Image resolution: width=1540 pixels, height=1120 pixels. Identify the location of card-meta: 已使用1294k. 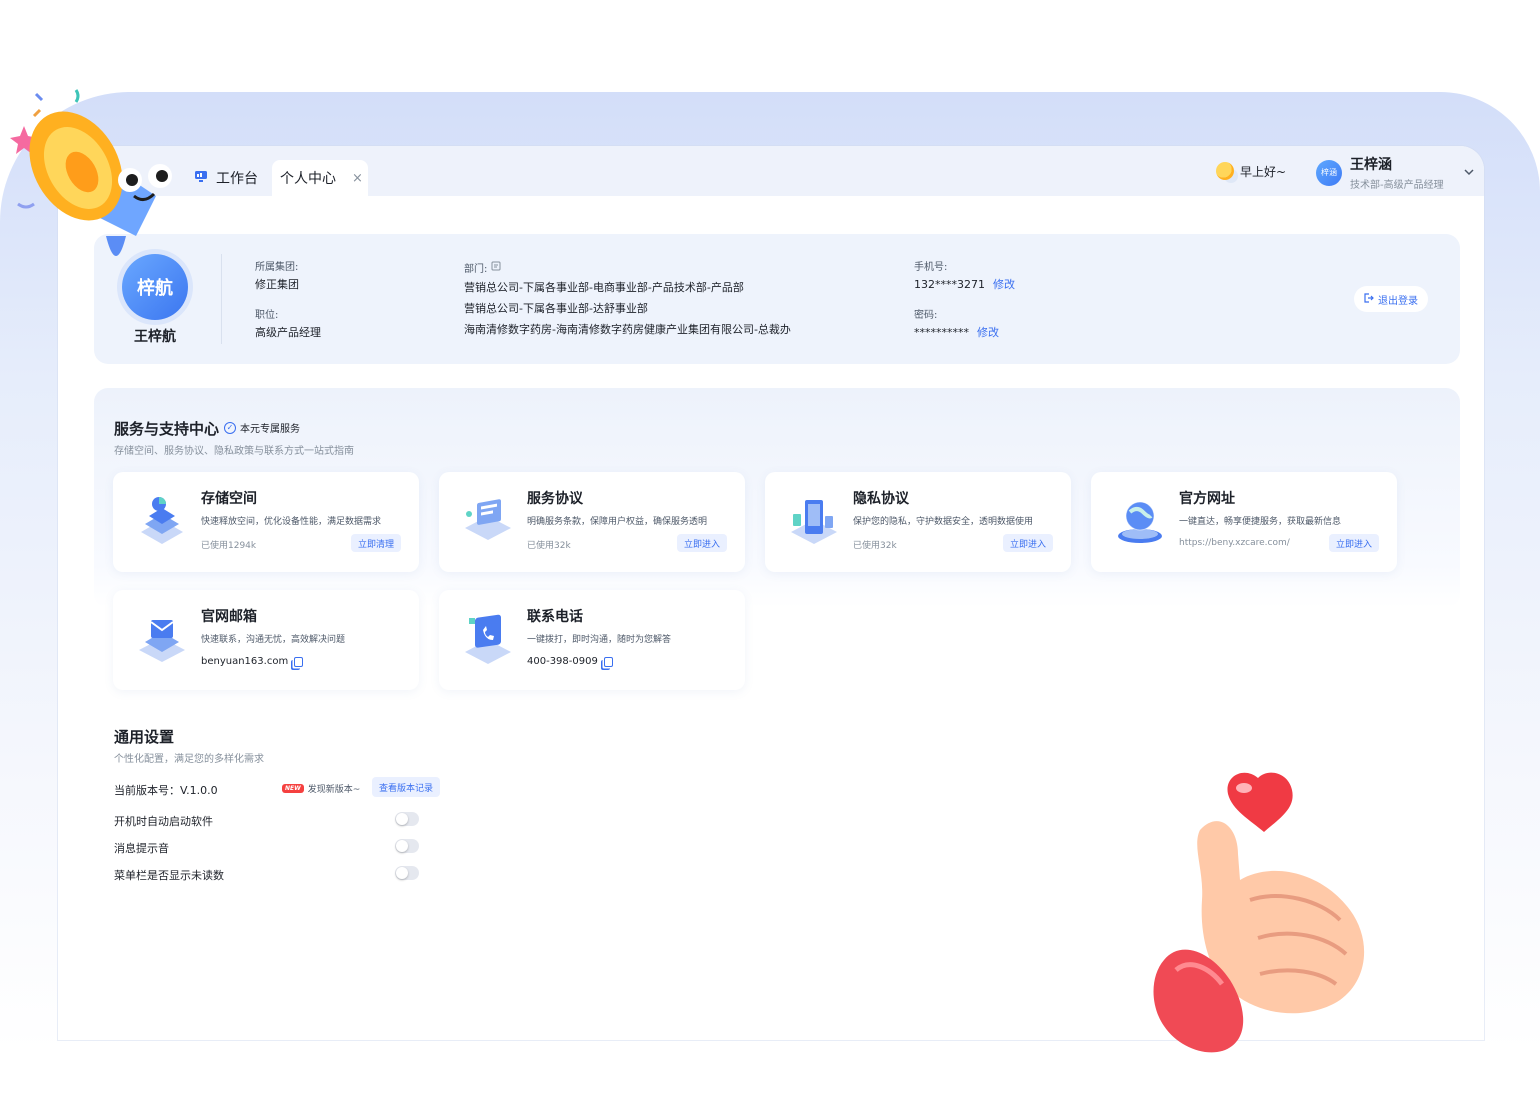
(229, 546).